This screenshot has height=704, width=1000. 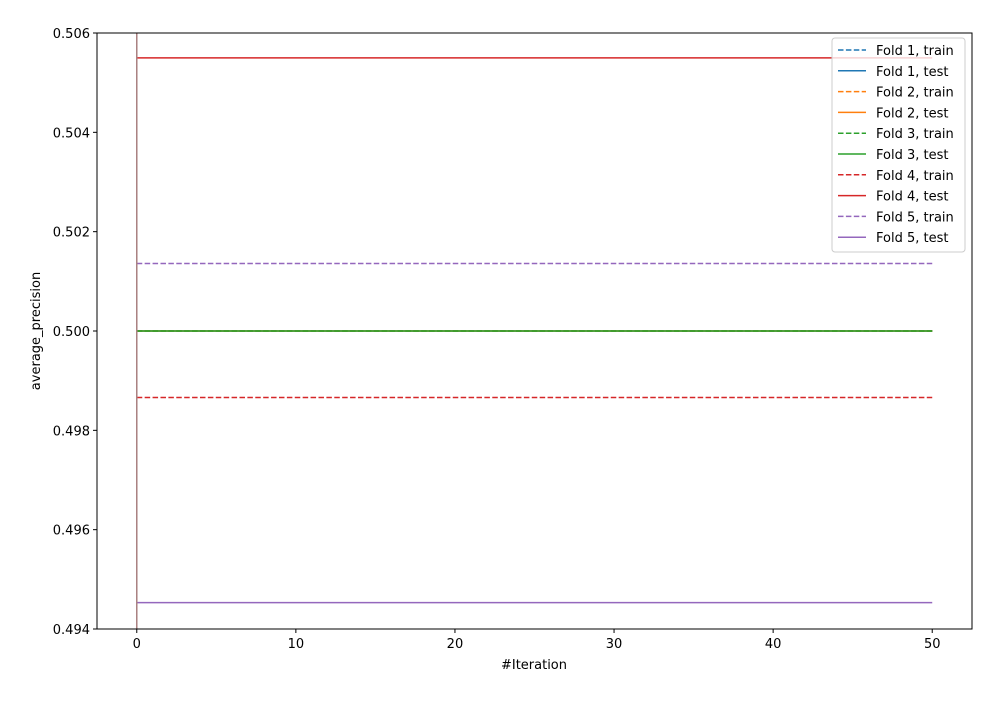 I want to click on y-tick-label: 0.500, so click(x=71, y=332).